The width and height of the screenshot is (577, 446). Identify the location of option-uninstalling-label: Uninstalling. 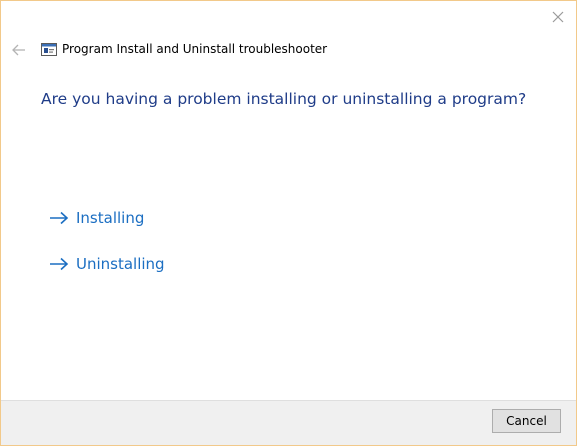
(120, 264).